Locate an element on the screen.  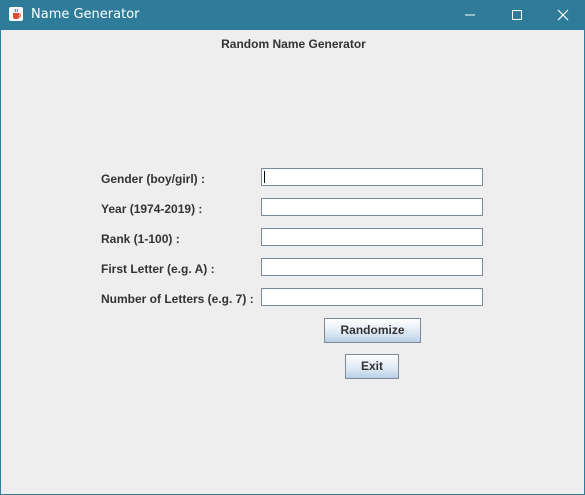
minimize-button is located at coordinates (470, 15).